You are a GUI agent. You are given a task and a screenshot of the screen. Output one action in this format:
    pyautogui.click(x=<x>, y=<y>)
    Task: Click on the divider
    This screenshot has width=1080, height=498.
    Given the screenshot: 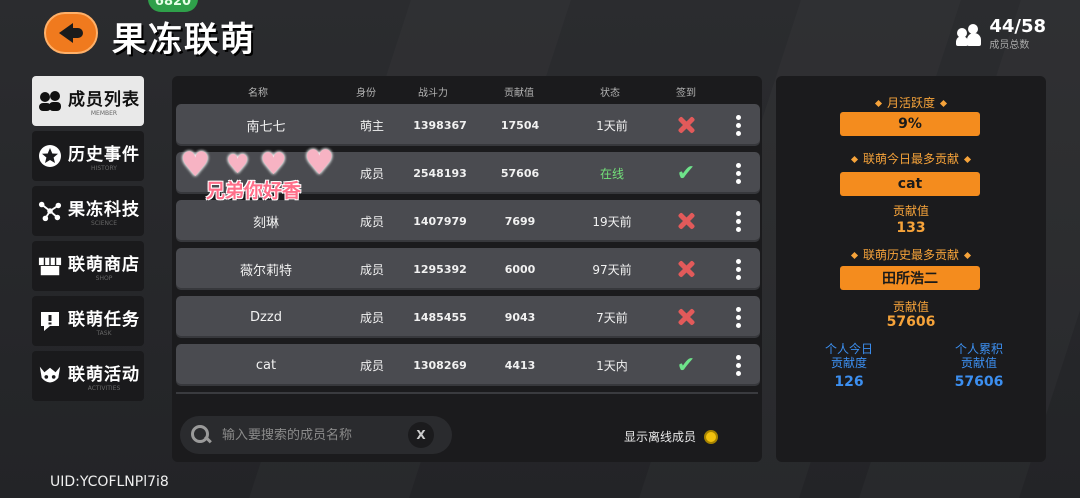 What is the action you would take?
    pyautogui.click(x=467, y=393)
    